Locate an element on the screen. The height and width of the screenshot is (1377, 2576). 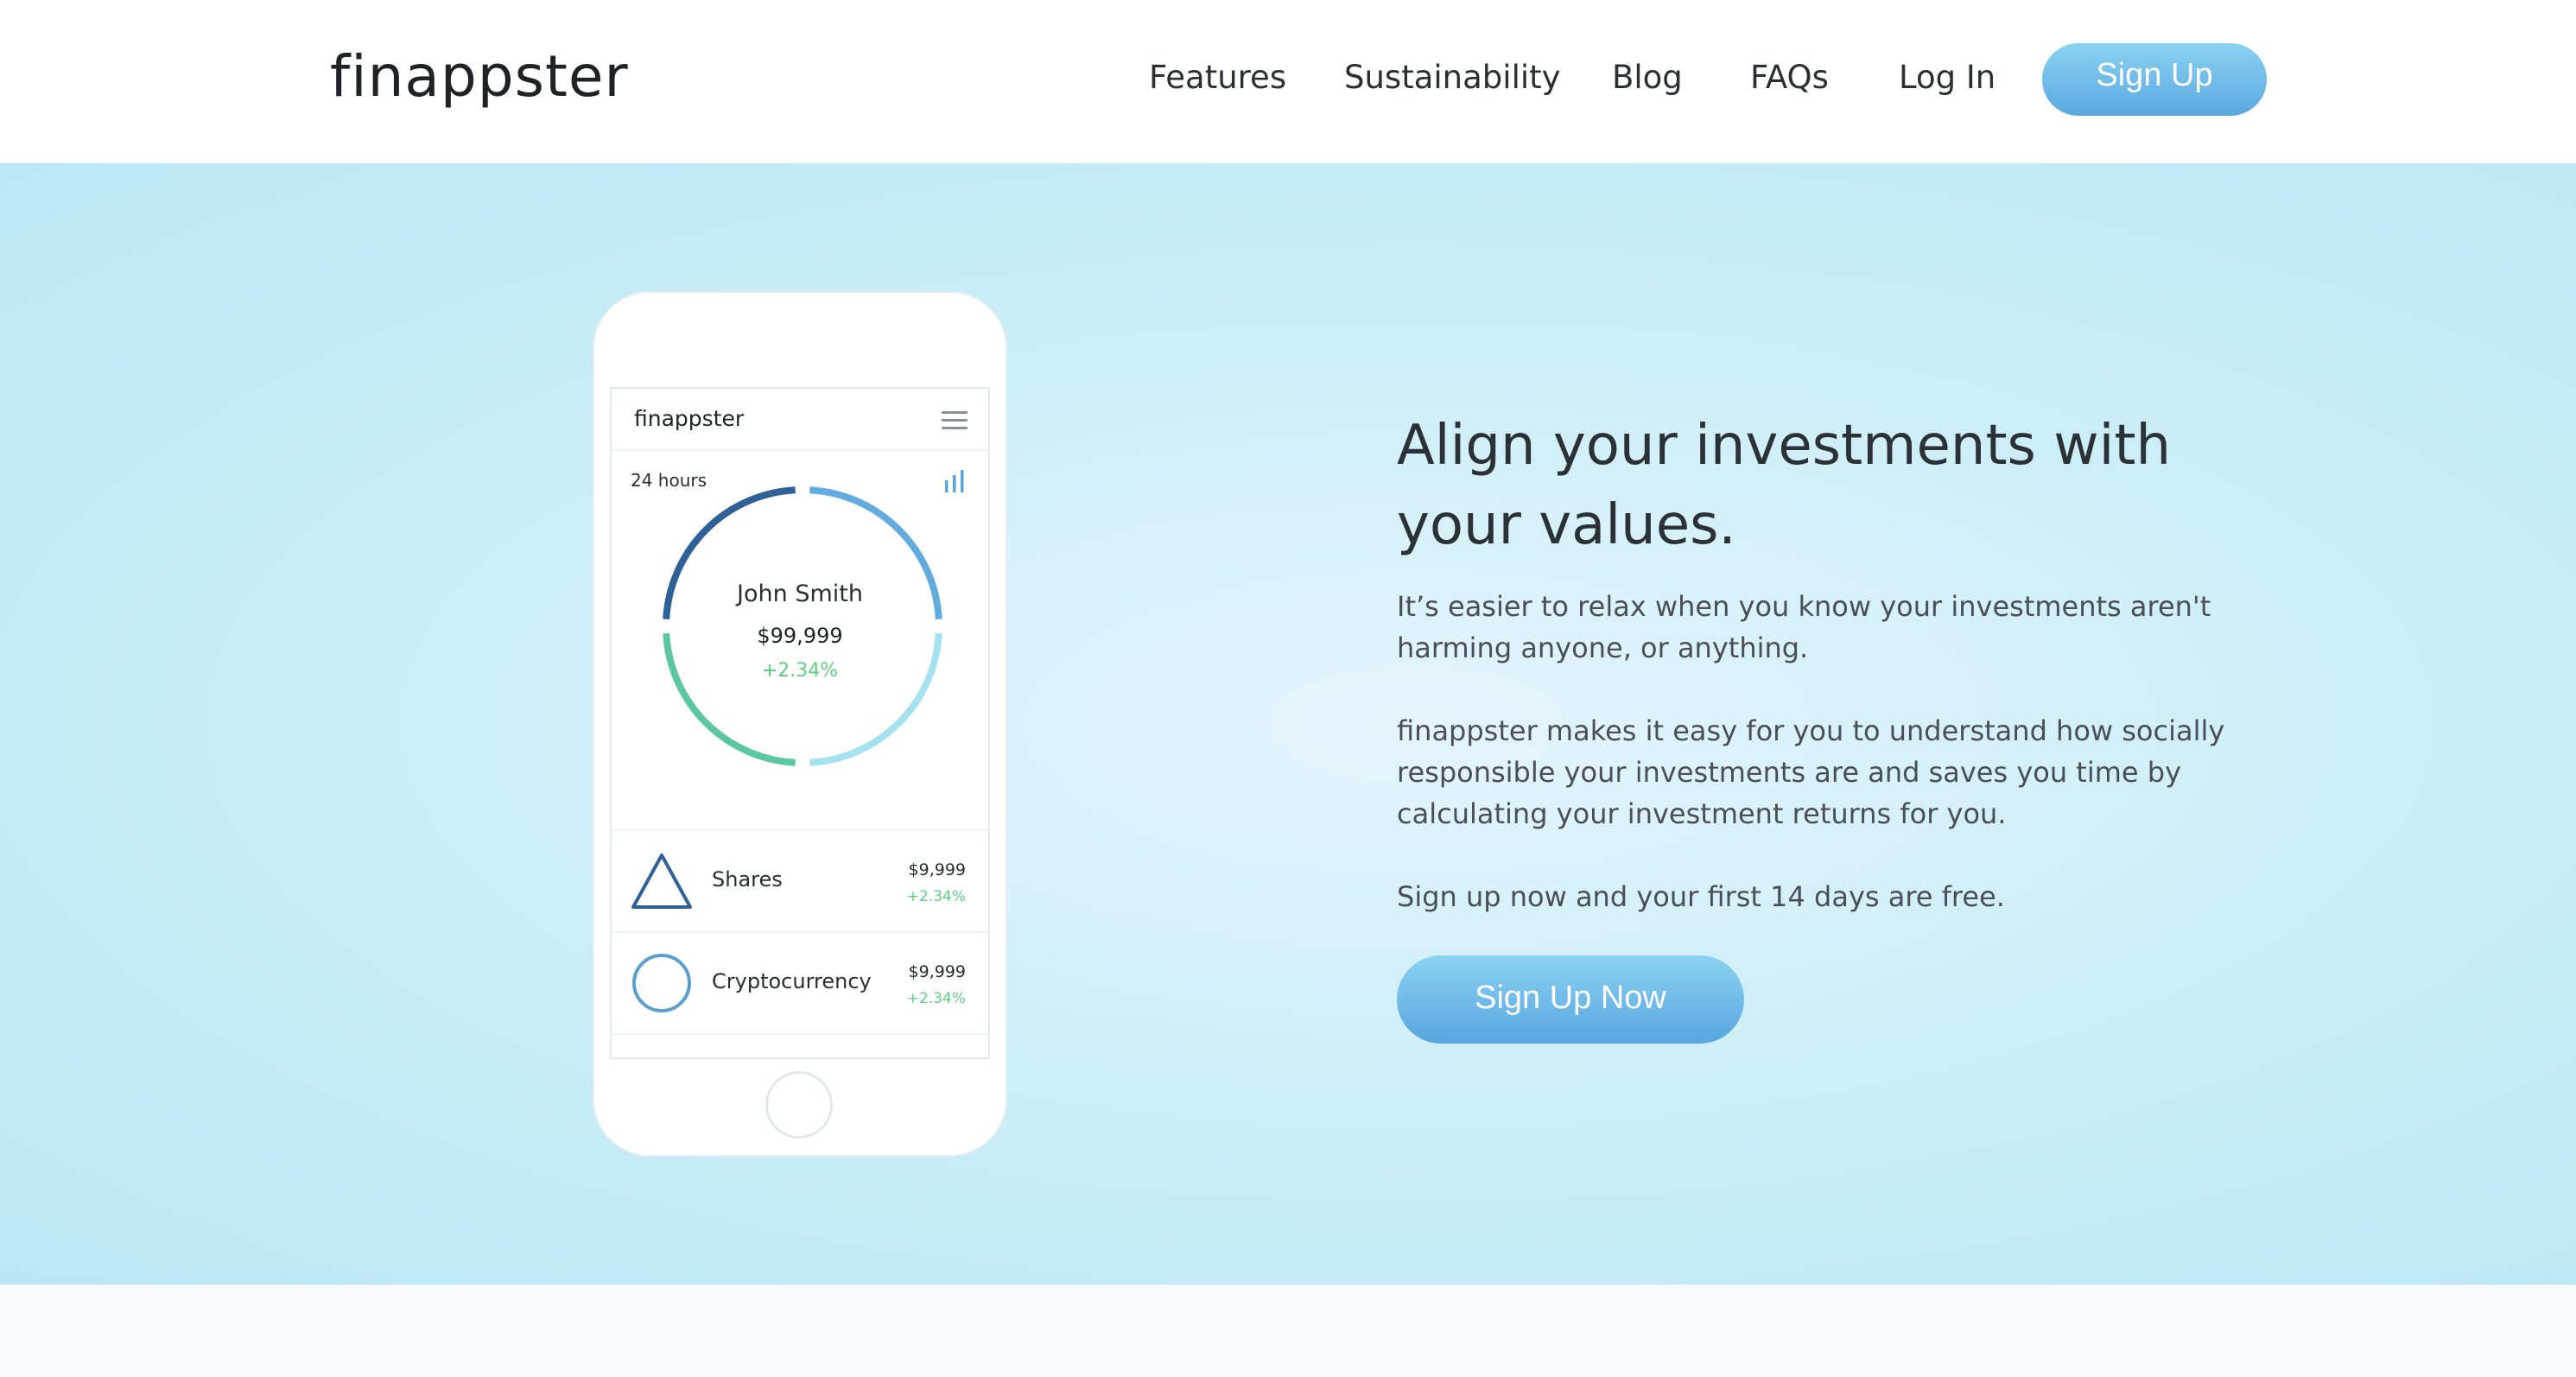
holding-label: Cryptocurrency is located at coordinates (792, 981).